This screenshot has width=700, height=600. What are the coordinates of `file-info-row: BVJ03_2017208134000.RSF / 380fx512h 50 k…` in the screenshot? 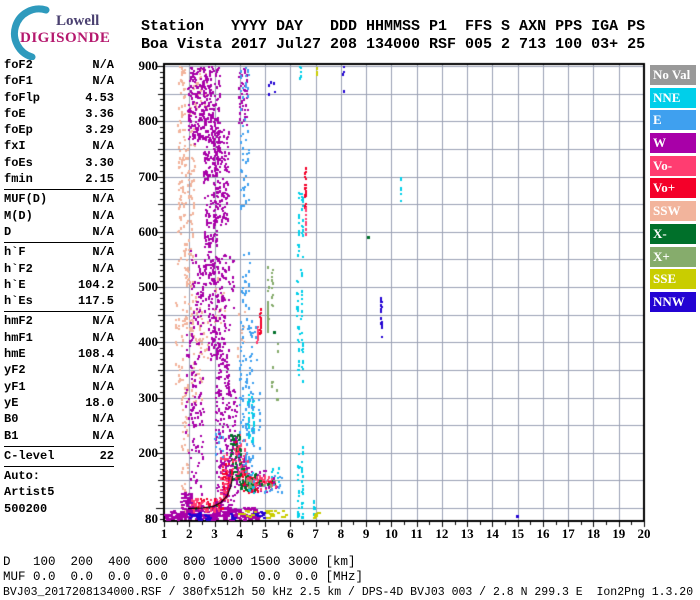 It's located at (348, 592).